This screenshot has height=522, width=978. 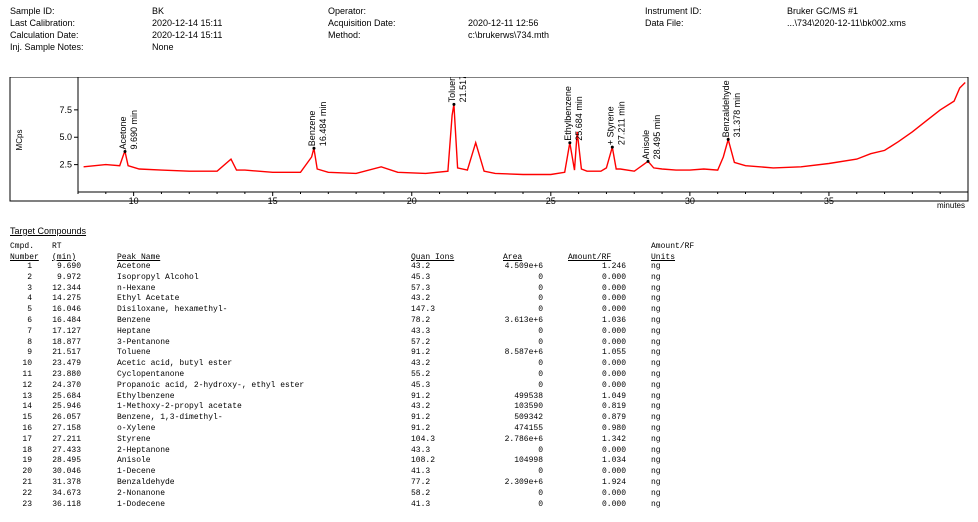 What do you see at coordinates (134, 461) in the screenshot?
I see `peak-name: Anisole` at bounding box center [134, 461].